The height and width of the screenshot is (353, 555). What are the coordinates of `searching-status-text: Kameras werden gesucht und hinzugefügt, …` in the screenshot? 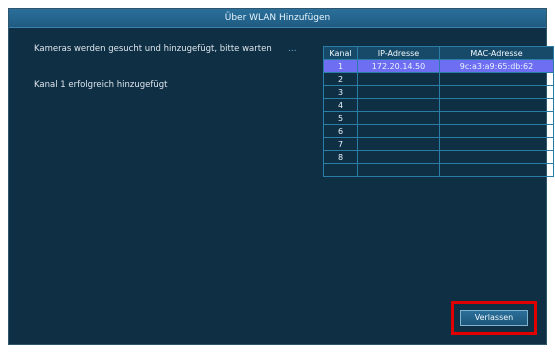 It's located at (153, 49).